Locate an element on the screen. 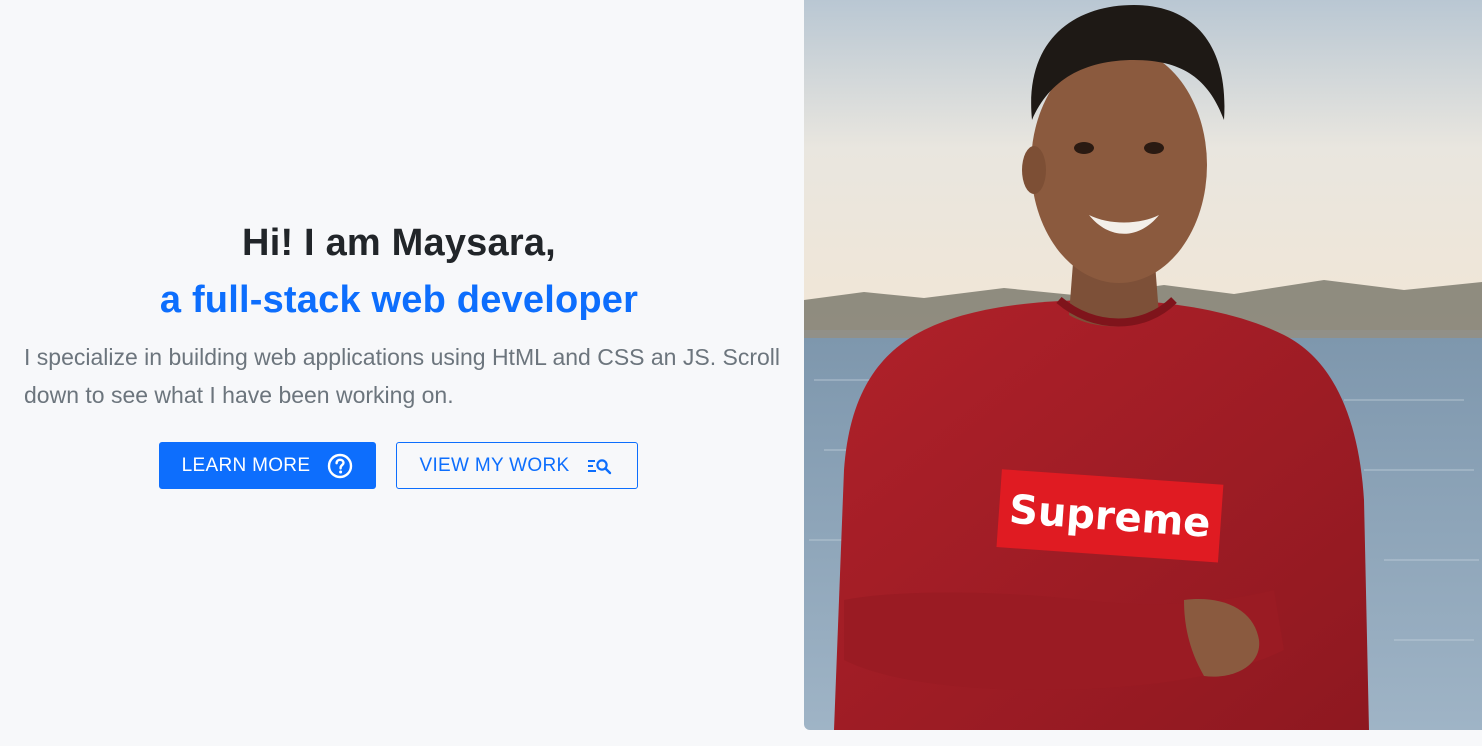 The width and height of the screenshot is (1482, 746). hero-greeting: Hi! I am Maysara, is located at coordinates (399, 243).